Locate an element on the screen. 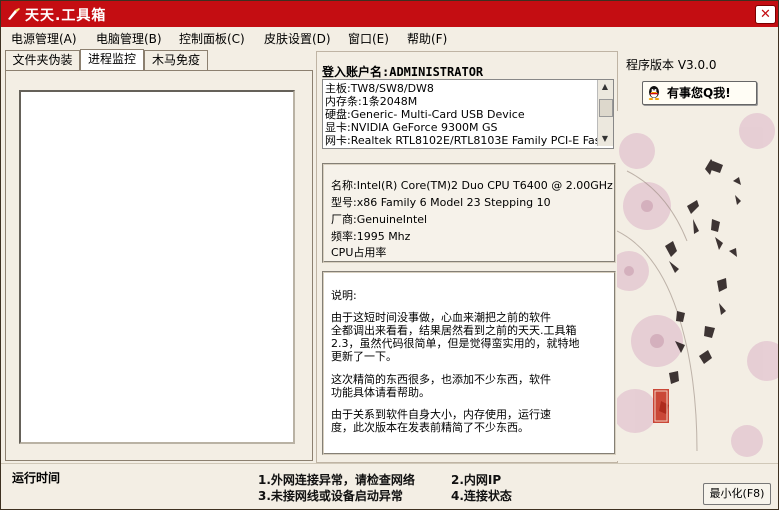 This screenshot has width=779, height=510. version-label: 程序版本 V3.0.0 is located at coordinates (671, 65).